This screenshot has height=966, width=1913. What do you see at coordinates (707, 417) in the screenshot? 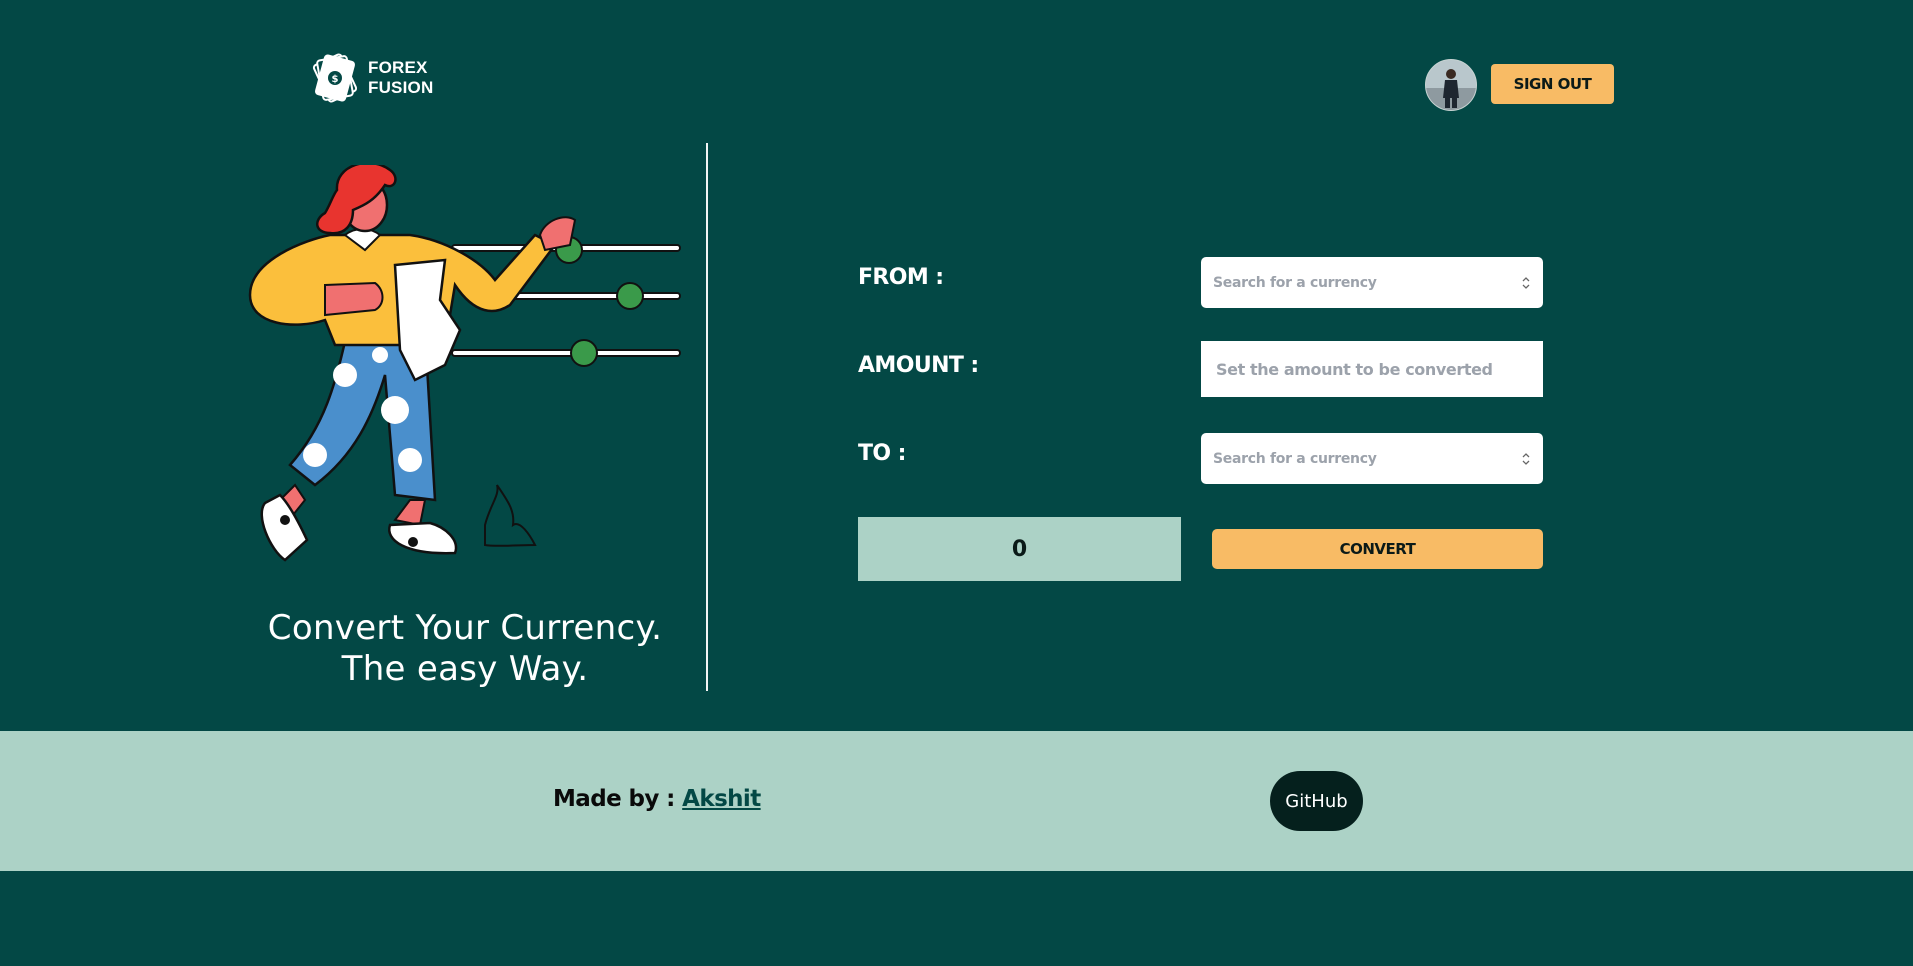
I see `vertical-divider` at bounding box center [707, 417].